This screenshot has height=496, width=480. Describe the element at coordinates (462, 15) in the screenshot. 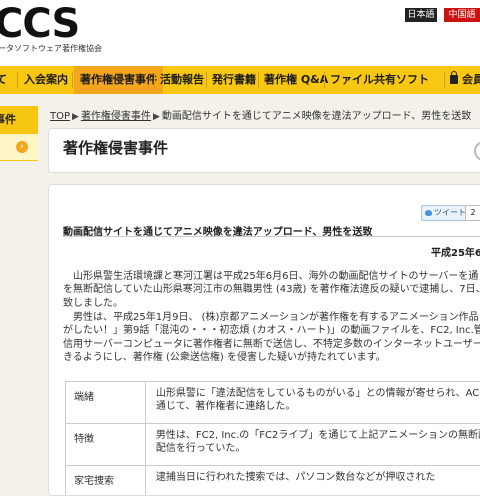

I see `language-chinese-button: 中国語` at that location.